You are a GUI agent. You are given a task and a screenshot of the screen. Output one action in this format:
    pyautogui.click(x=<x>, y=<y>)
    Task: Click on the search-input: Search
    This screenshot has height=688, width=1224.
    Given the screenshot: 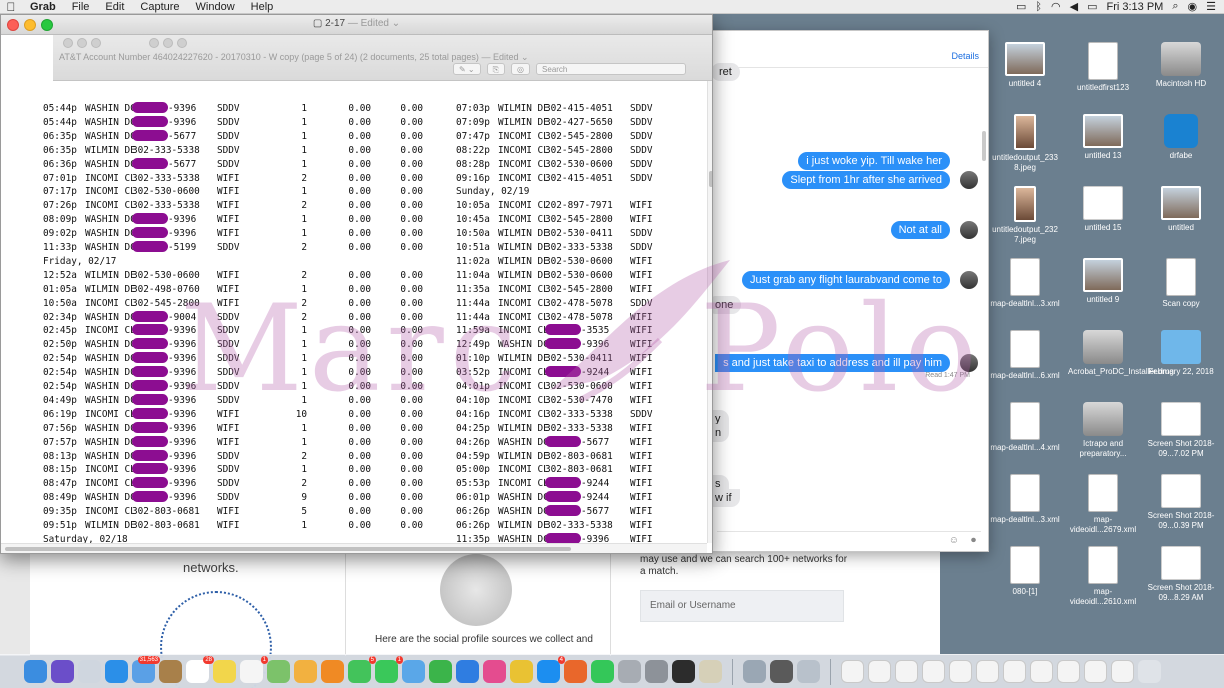 What is the action you would take?
    pyautogui.click(x=611, y=69)
    